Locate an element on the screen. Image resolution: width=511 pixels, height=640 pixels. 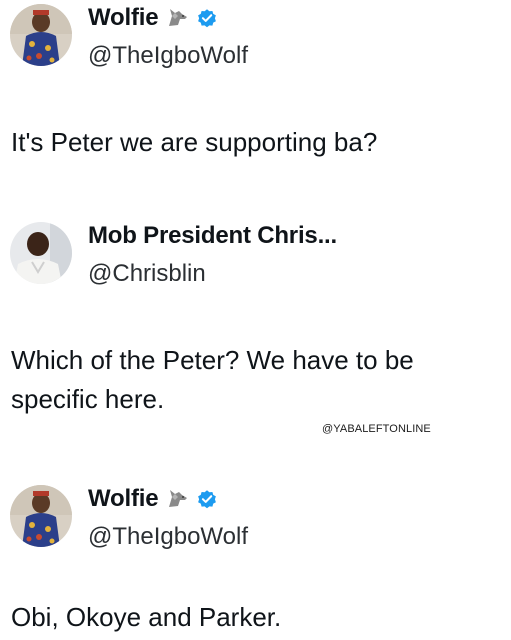
tweet-text: It's Peter we are supporting ba? is located at coordinates (194, 142).